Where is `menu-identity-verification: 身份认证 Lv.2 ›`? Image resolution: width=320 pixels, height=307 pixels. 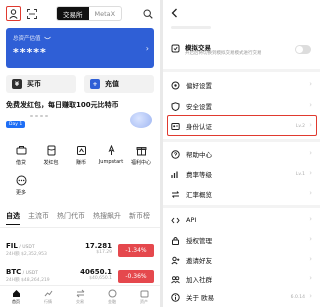 menu-identity-verification: 身份认证 Lv.2 › is located at coordinates (242, 126).